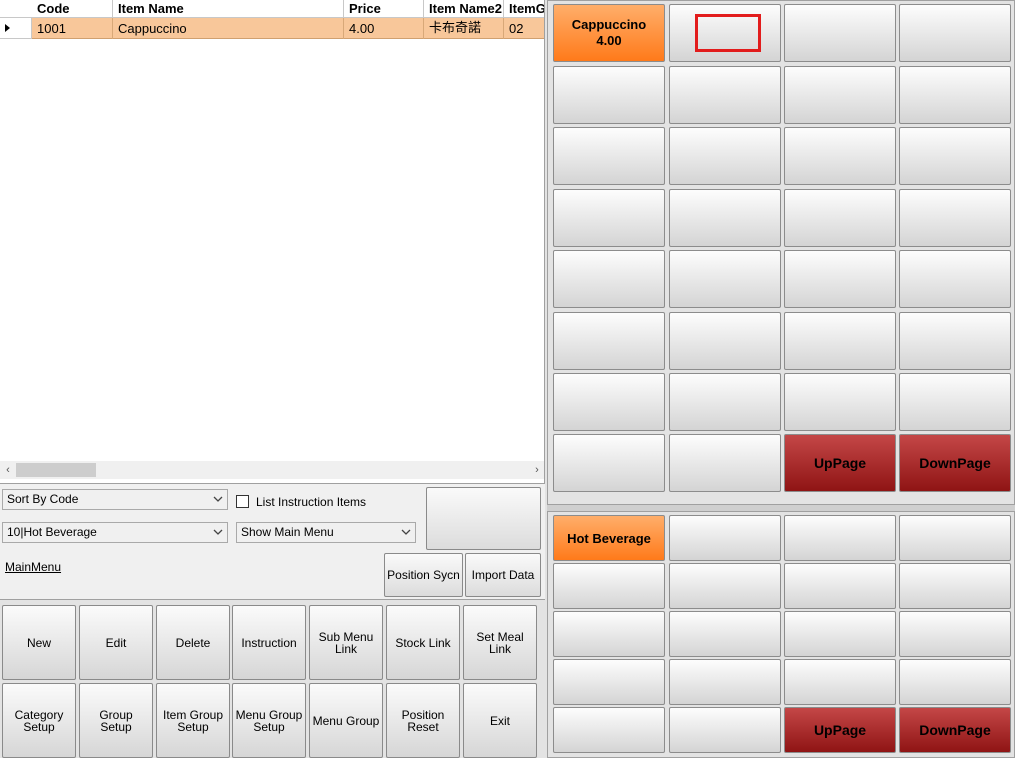 The height and width of the screenshot is (758, 1015). I want to click on horizontal-scrollbar: ‹ ›, so click(272, 470).